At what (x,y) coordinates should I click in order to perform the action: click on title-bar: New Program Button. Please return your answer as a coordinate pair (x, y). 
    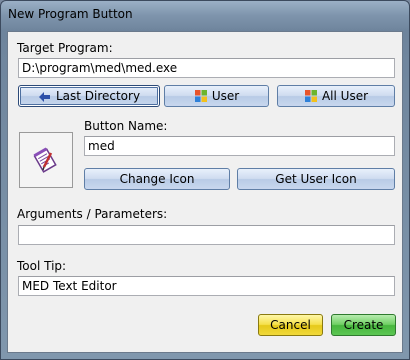
    Looking at the image, I should click on (205, 16).